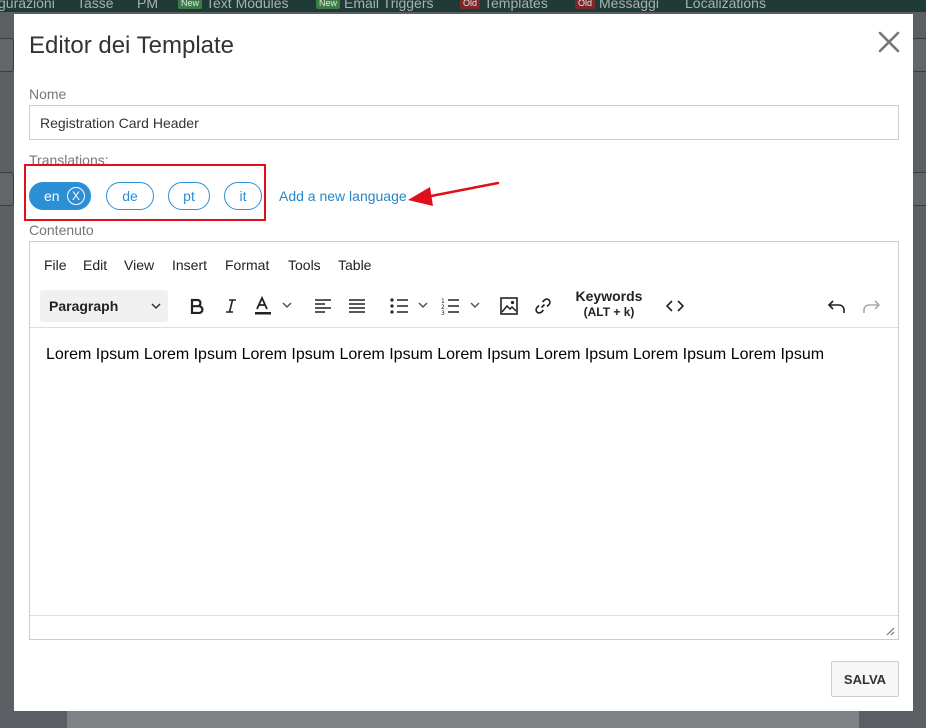 This screenshot has width=926, height=728. I want to click on source-code-button, so click(675, 306).